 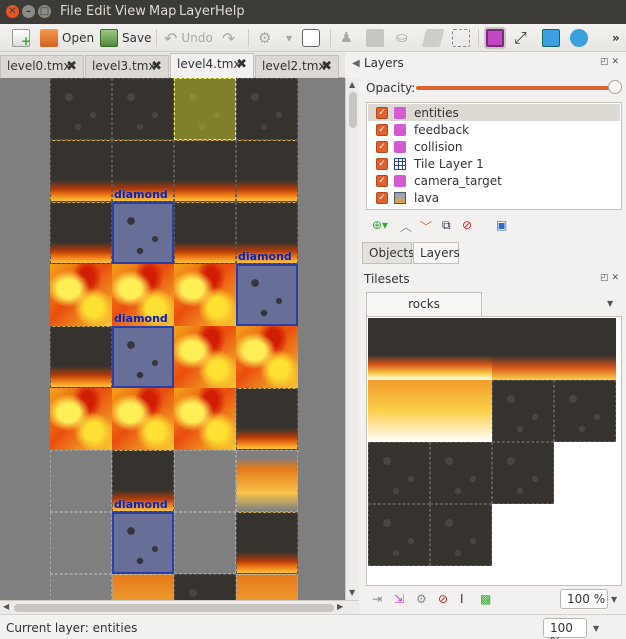 What do you see at coordinates (426, 226) in the screenshot?
I see `lower-layer-icon: ﹀` at bounding box center [426, 226].